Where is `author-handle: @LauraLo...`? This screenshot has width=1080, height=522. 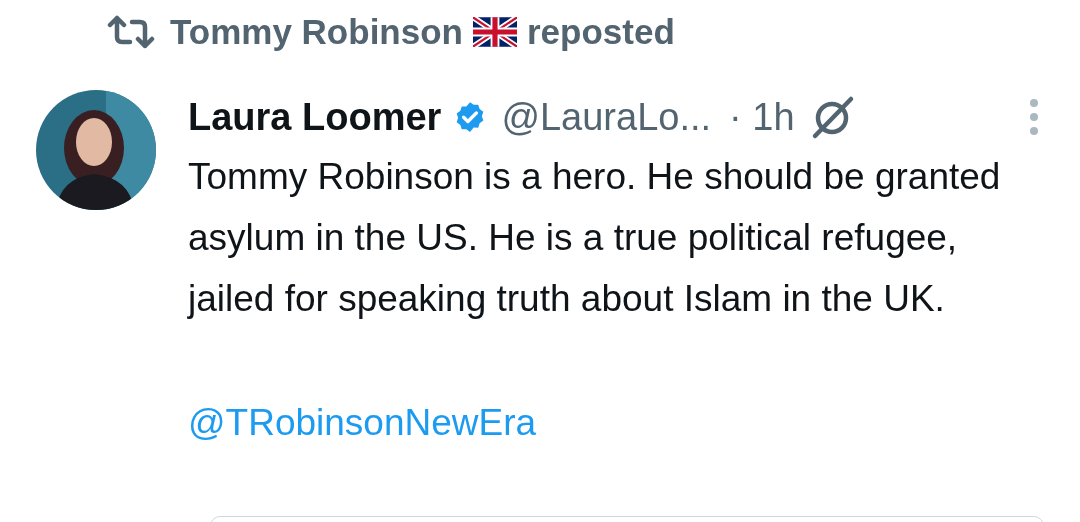 author-handle: @LauraLo... is located at coordinates (606, 117).